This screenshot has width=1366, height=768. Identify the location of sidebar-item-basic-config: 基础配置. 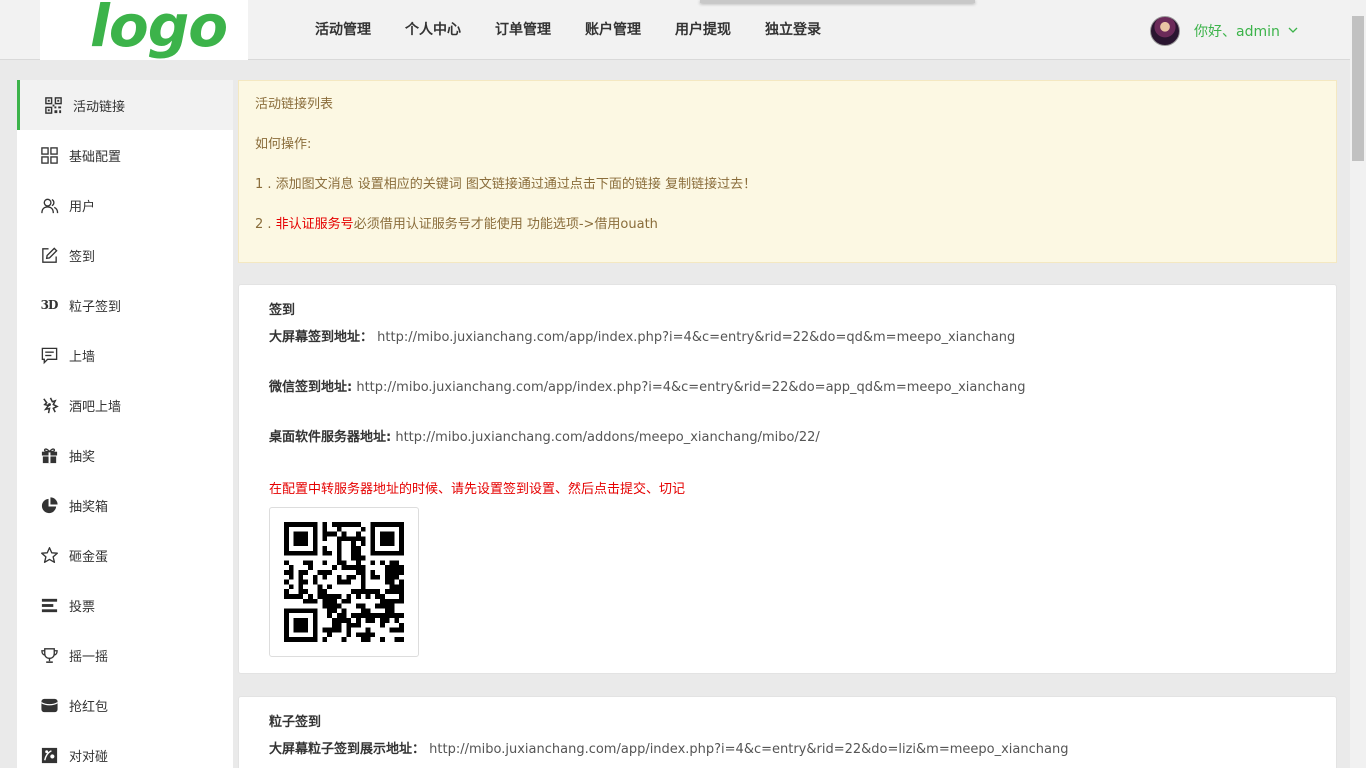
(125, 155).